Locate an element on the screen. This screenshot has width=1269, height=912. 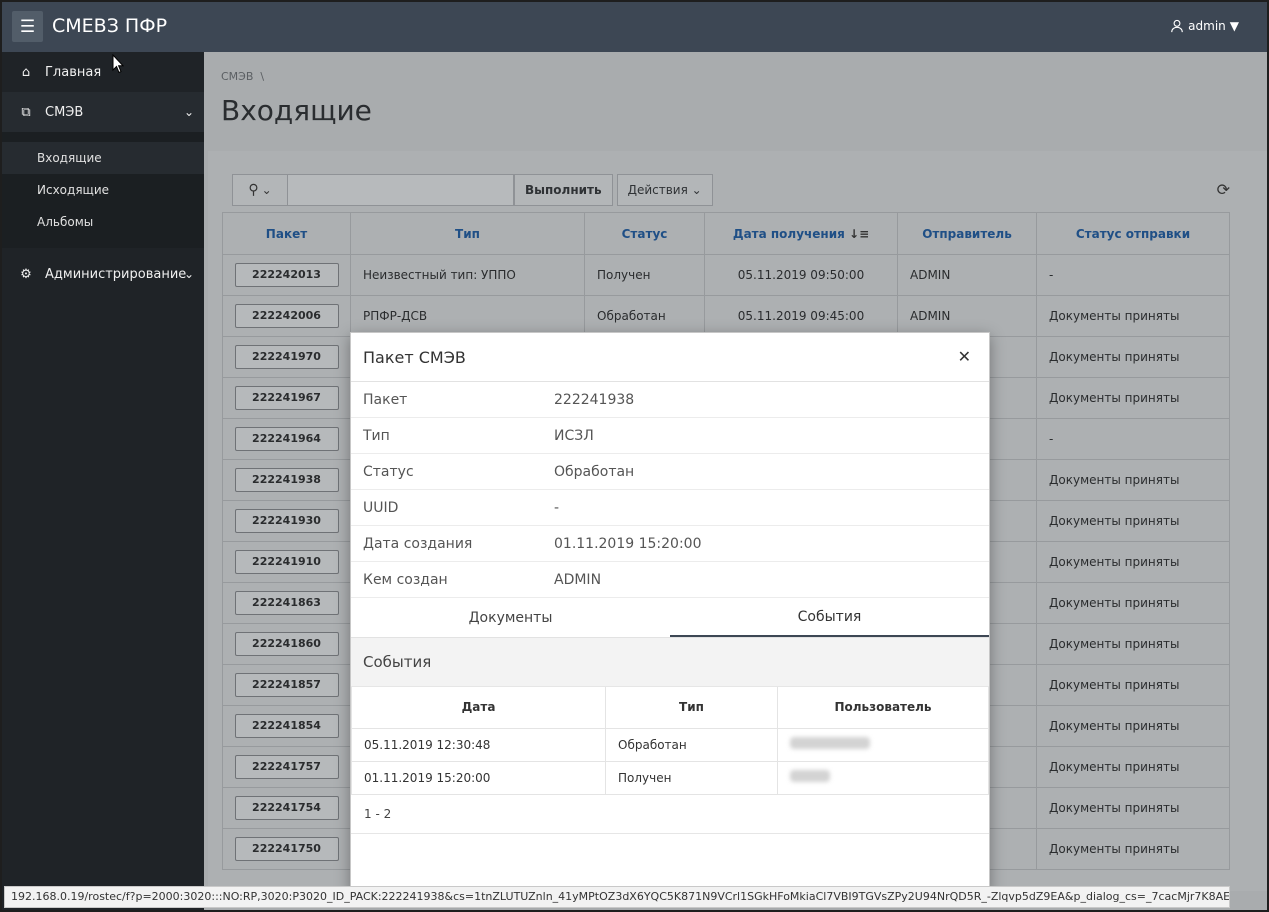
field-value: Обработан is located at coordinates (594, 471).